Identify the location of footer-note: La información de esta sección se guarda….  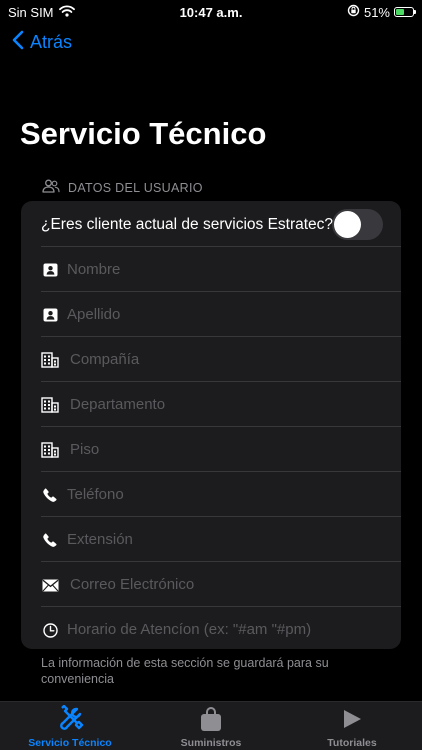
(185, 671).